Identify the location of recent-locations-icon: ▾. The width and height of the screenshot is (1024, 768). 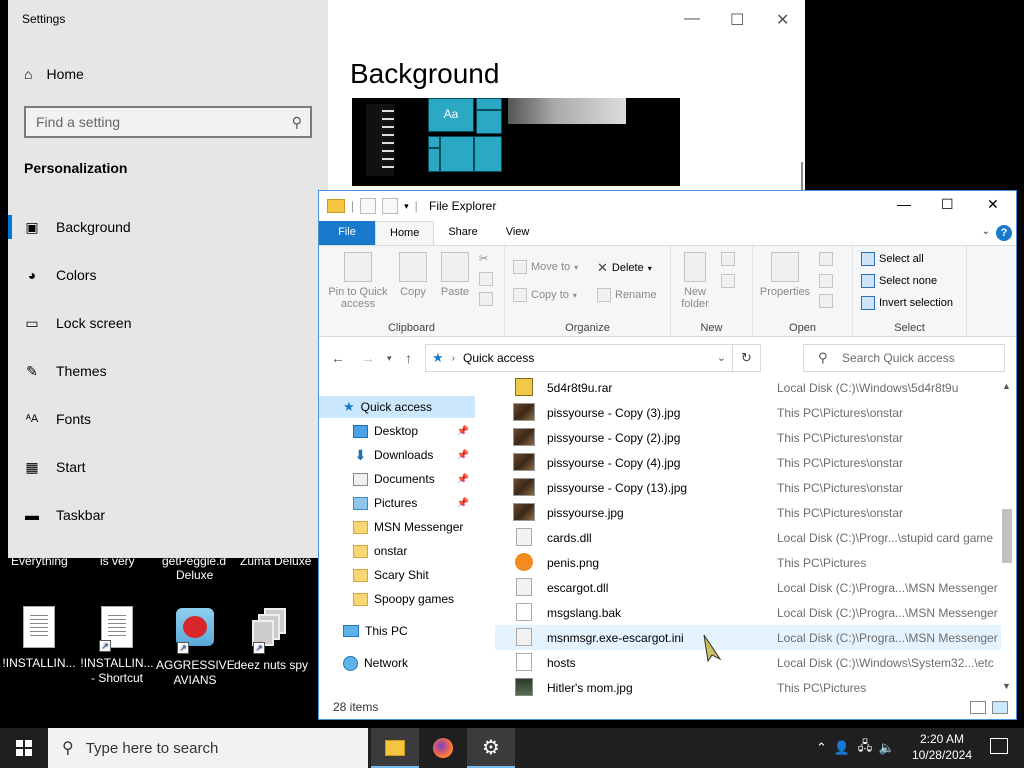
(389, 358).